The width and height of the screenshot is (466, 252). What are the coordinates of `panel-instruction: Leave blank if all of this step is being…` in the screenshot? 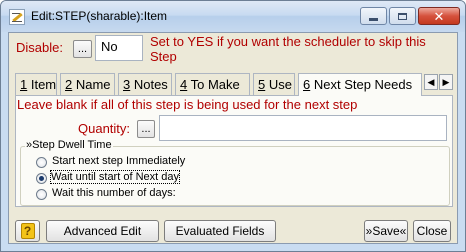 It's located at (187, 104).